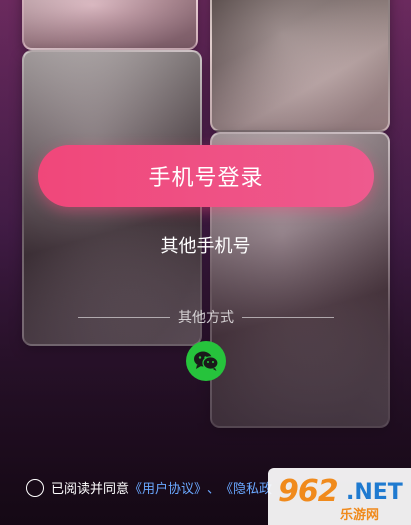  I want to click on user-agreement-link: 《用户协议》, so click(168, 487).